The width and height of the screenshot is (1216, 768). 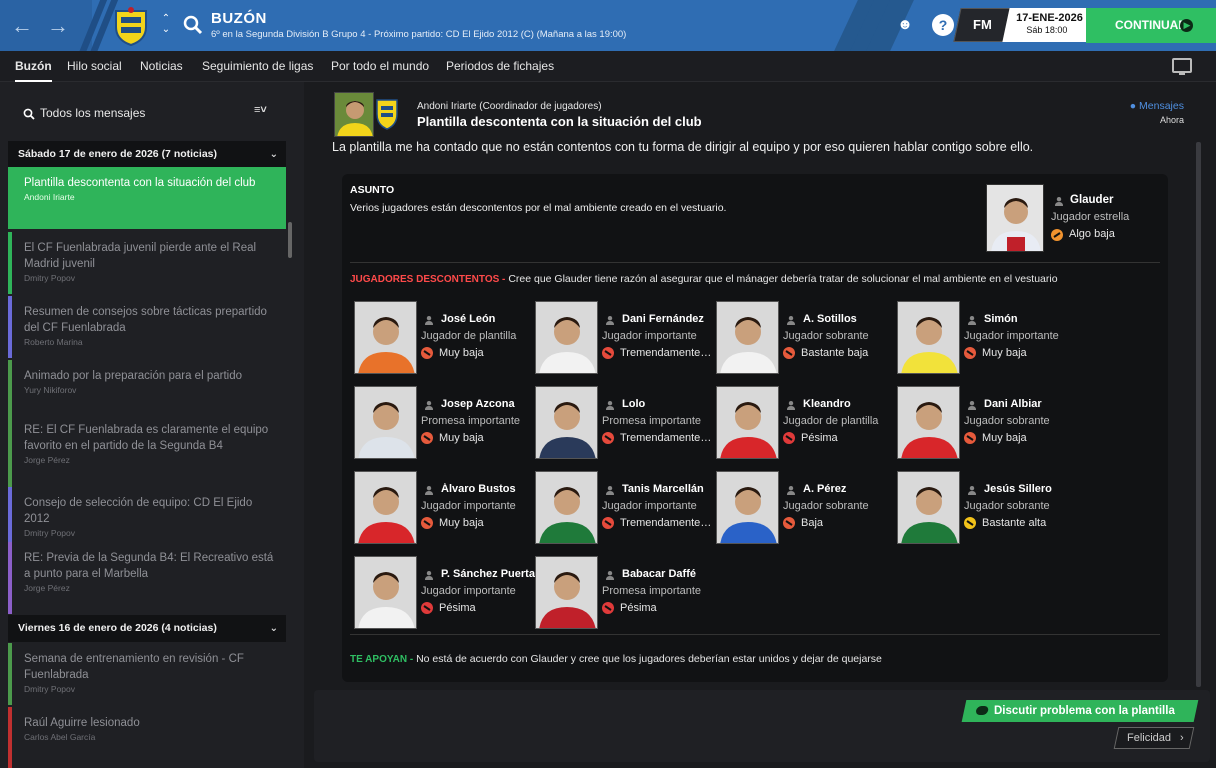 I want to click on player-role: Promesa importante, so click(x=652, y=591).